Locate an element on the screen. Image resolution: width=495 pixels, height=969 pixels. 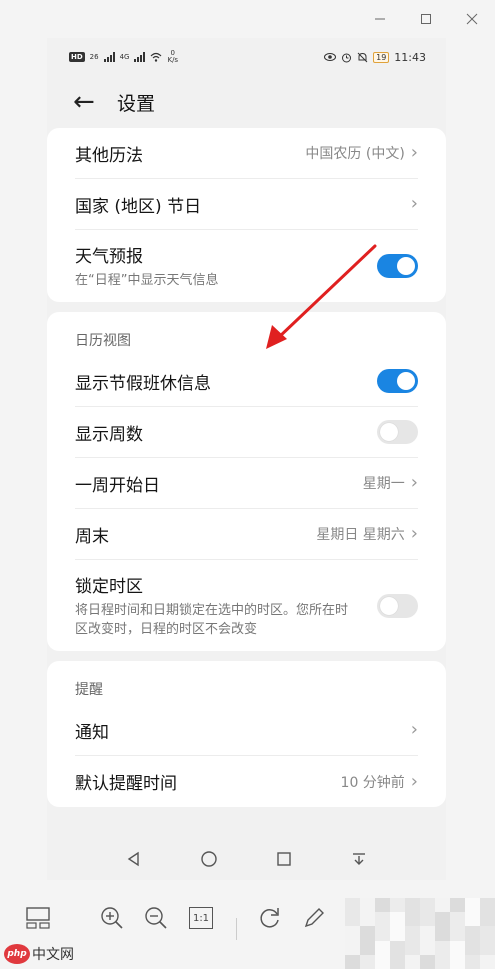
nav-notification-button is located at coordinates (359, 859).